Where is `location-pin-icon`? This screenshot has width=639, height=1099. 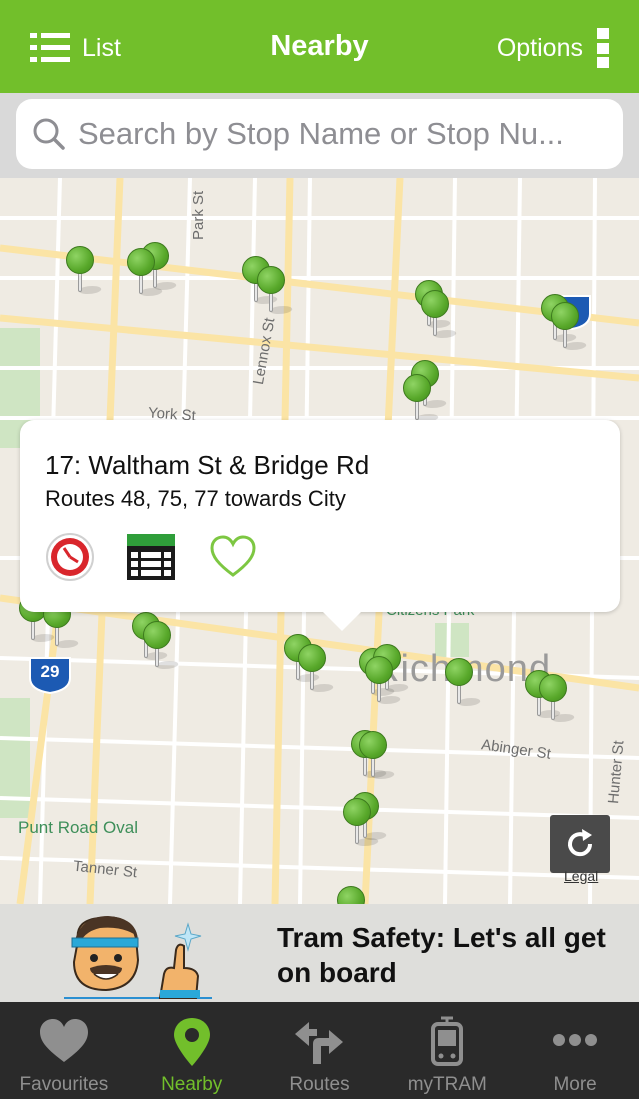 location-pin-icon is located at coordinates (191, 1042).